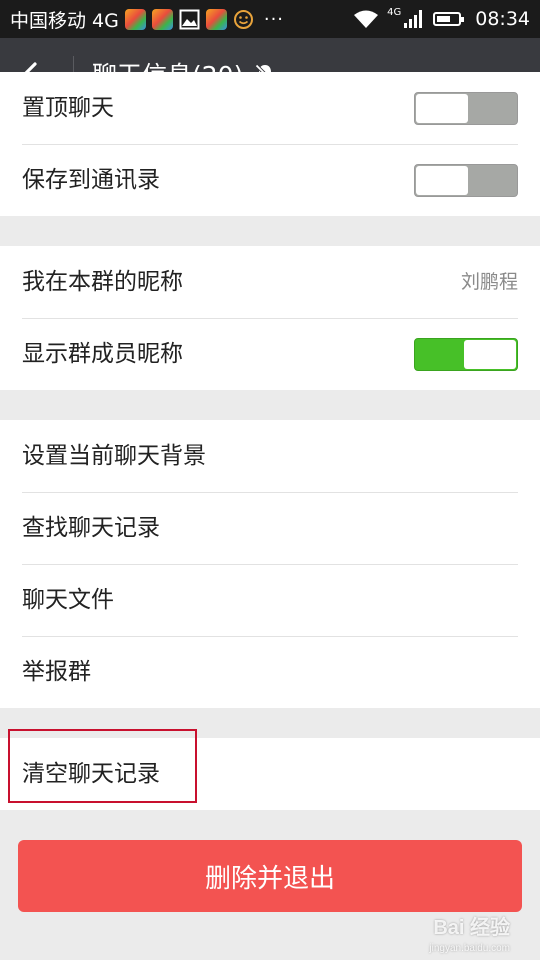 This screenshot has height=960, width=540. Describe the element at coordinates (91, 180) in the screenshot. I see `save-to-contacts-label: 保存到通讯录` at that location.